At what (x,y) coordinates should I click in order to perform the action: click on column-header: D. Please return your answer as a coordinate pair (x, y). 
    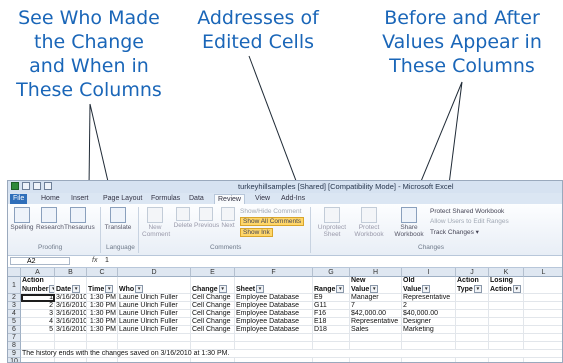
    Looking at the image, I should click on (154, 272).